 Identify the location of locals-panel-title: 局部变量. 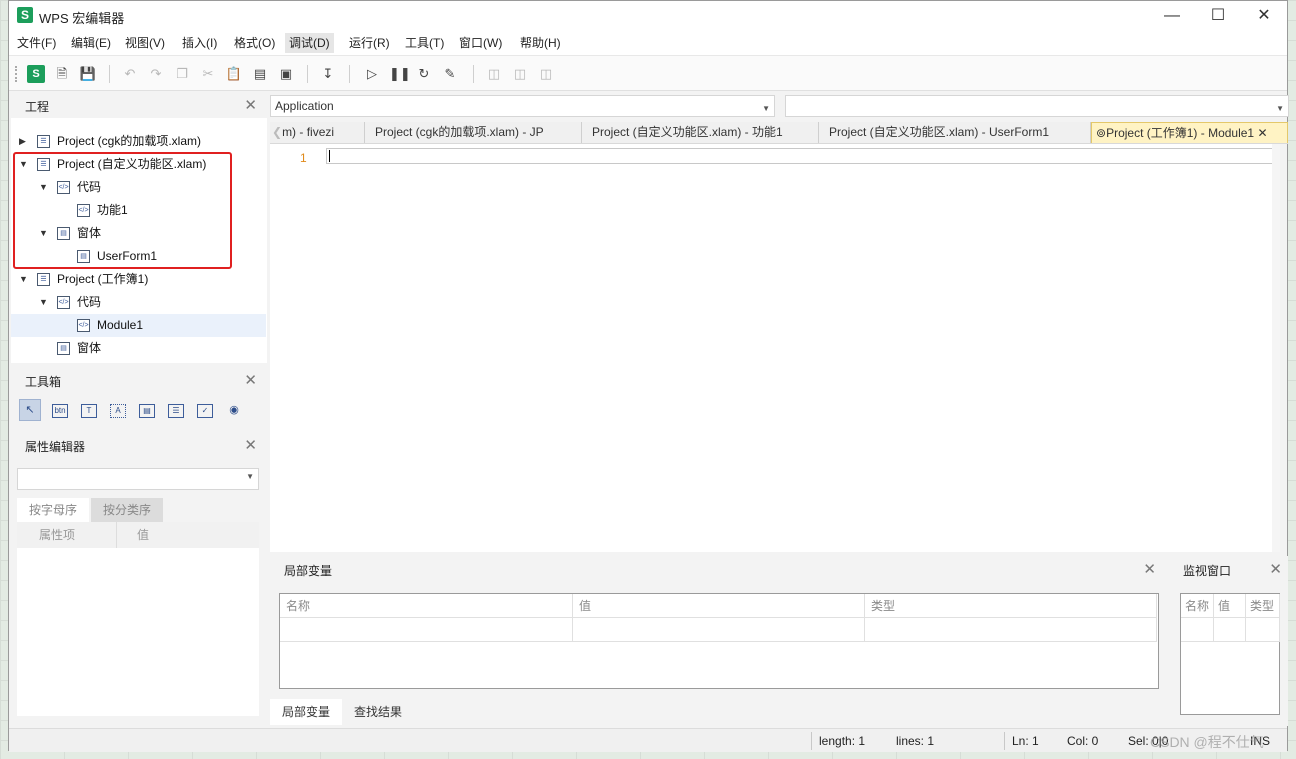
(308, 571).